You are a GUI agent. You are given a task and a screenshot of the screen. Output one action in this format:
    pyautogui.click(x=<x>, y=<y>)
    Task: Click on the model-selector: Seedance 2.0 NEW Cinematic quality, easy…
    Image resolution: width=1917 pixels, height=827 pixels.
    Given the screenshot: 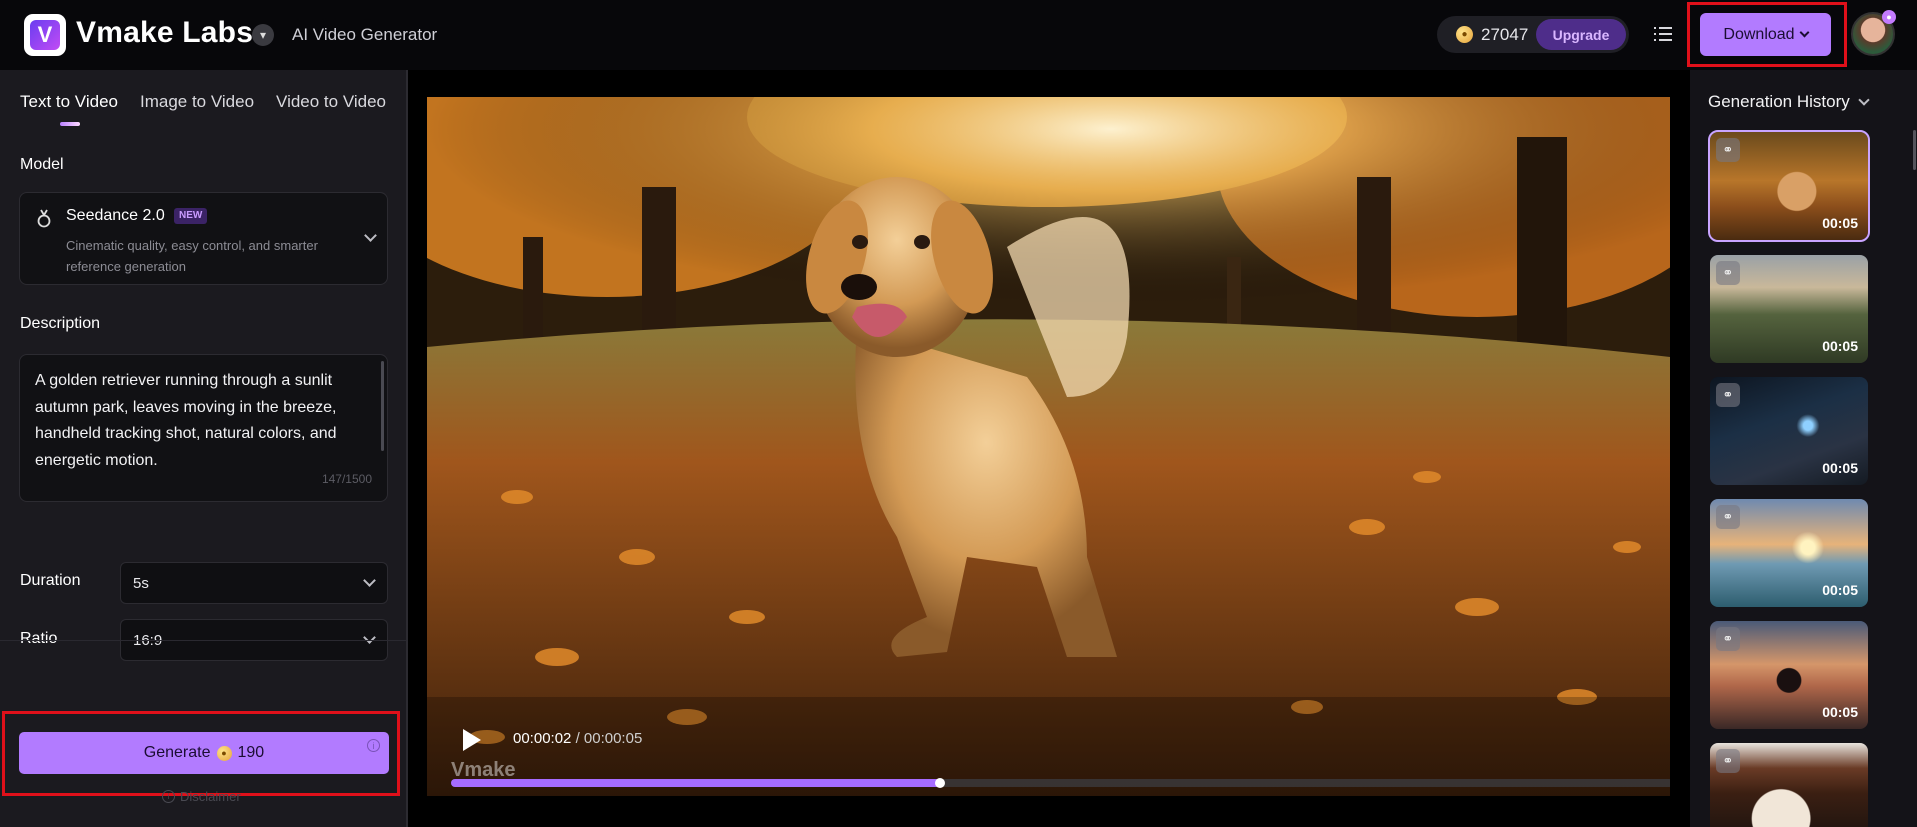 What is the action you would take?
    pyautogui.click(x=203, y=238)
    